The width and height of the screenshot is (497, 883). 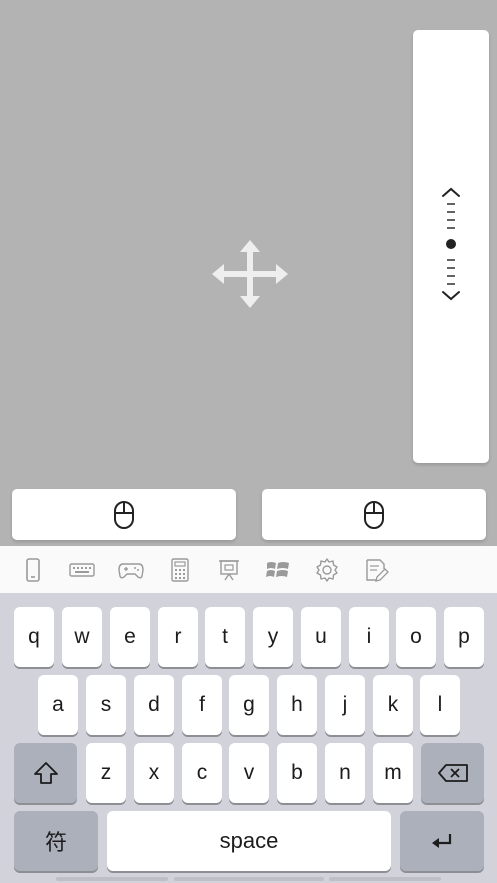 I want to click on shift-icon, so click(x=45, y=773).